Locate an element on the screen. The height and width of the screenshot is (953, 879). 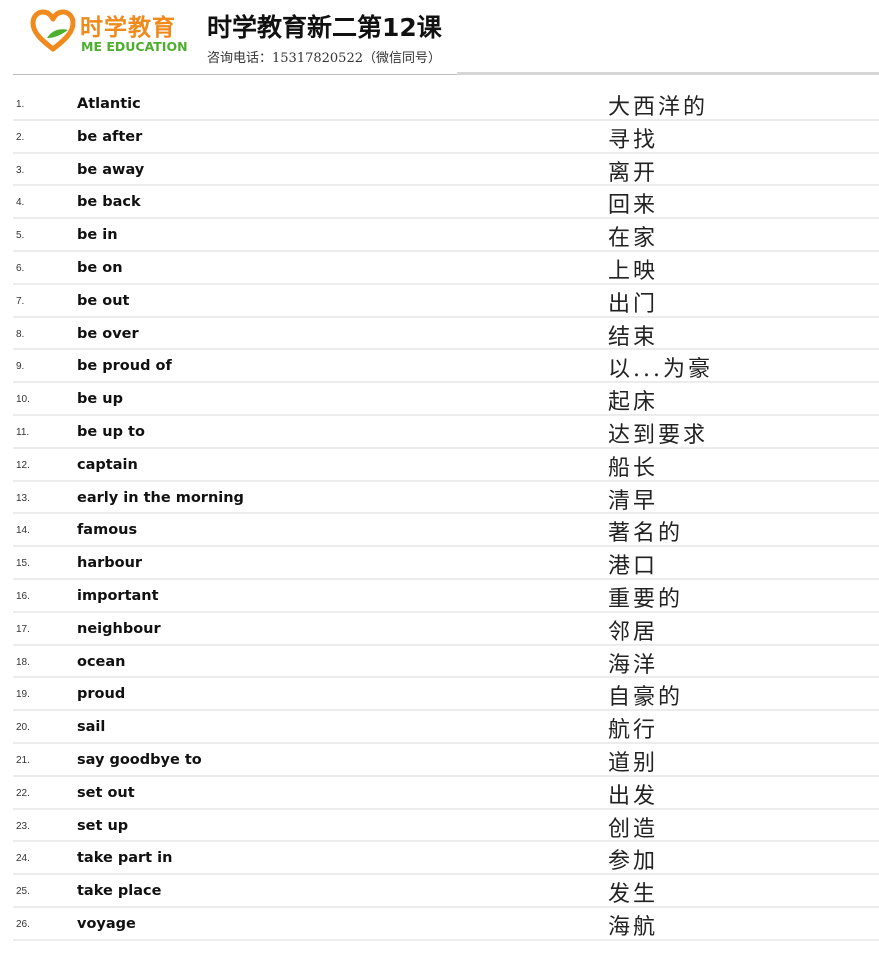
vocab-row: 8. be over 结束 is located at coordinates (446, 334).